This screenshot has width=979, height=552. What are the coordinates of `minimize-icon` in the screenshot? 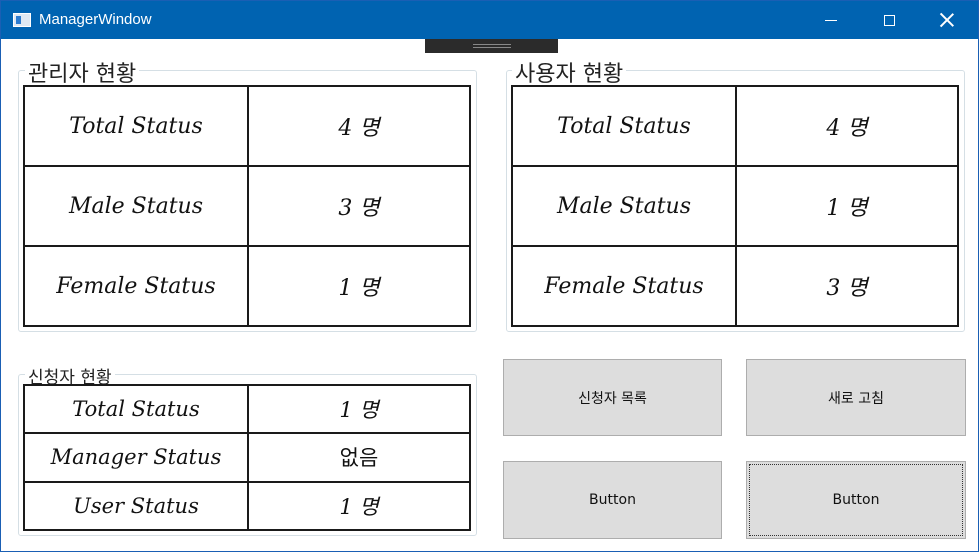 It's located at (831, 20).